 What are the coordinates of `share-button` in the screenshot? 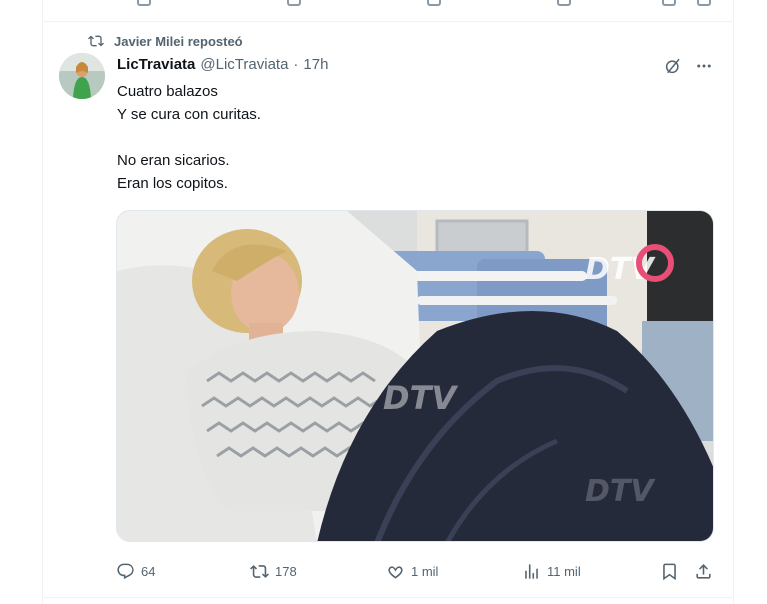 It's located at (703, 571).